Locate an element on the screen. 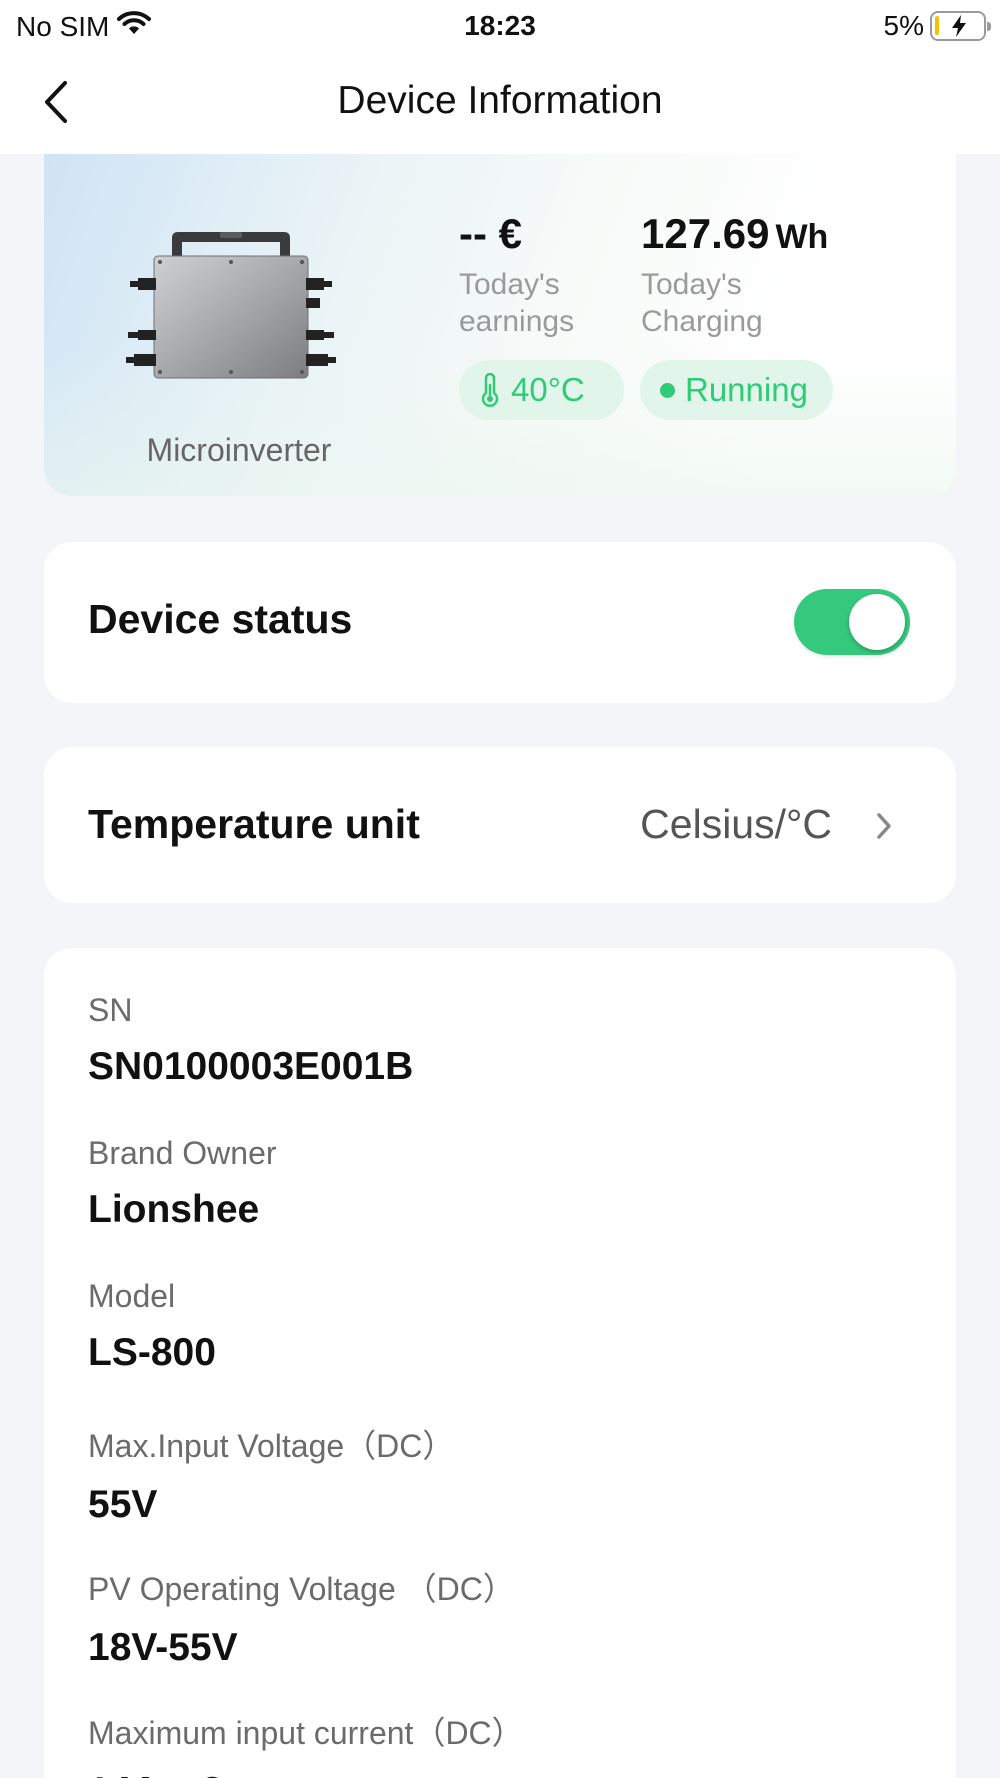  battery-level-fill is located at coordinates (937, 25).